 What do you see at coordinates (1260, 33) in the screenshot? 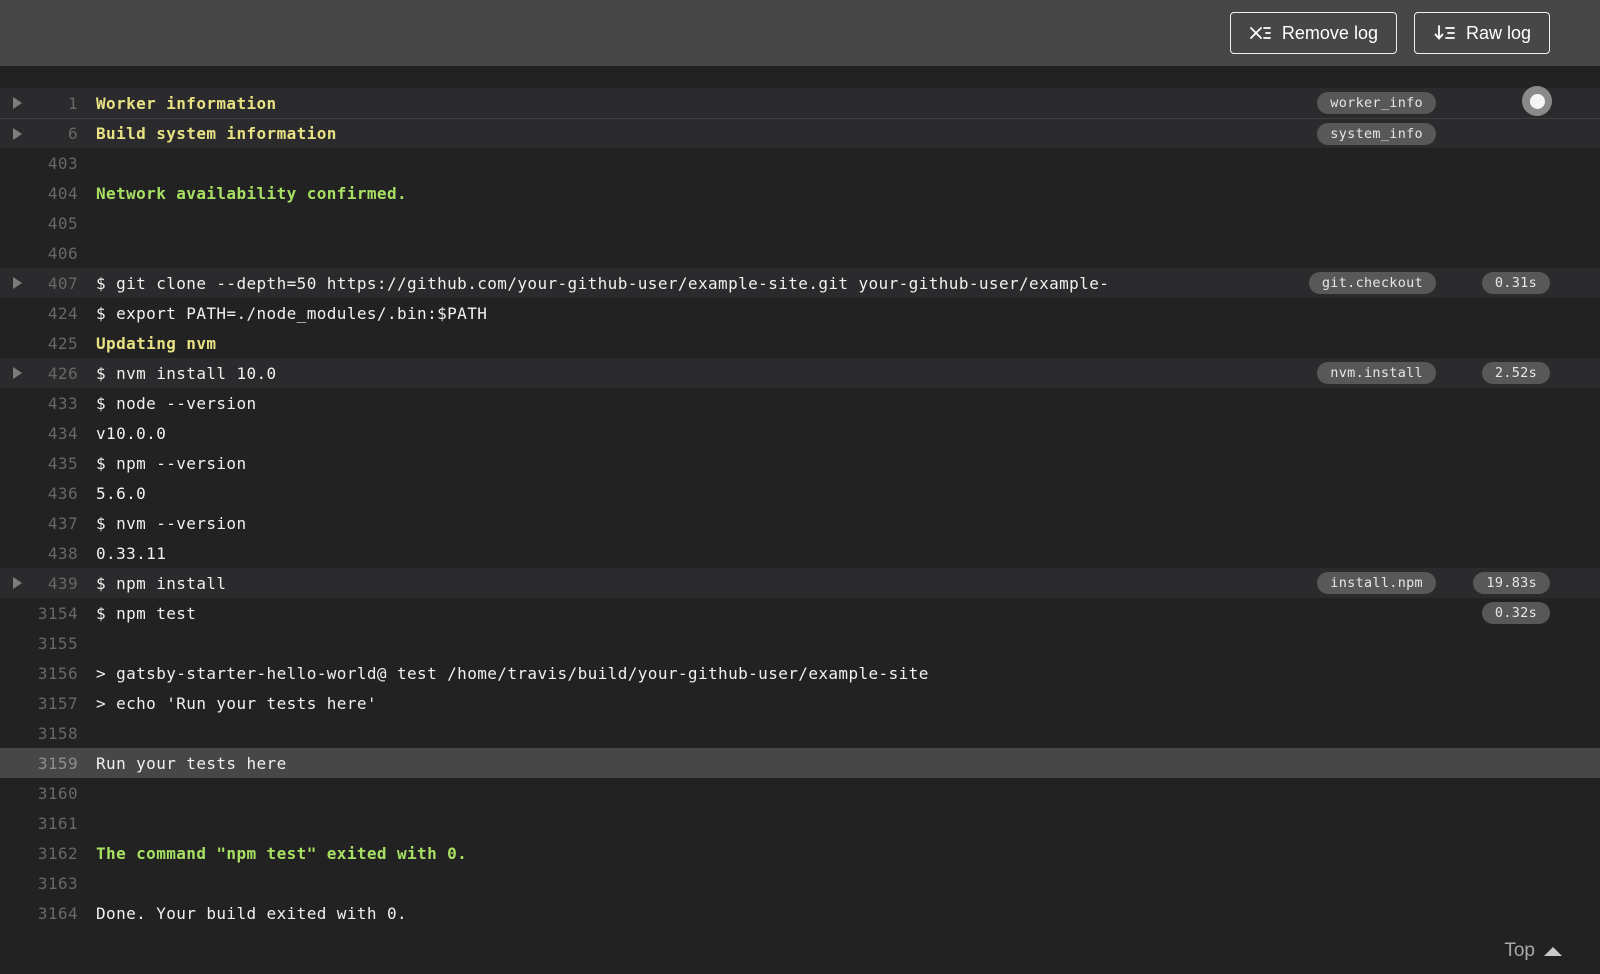
I see `remove-log-icon` at bounding box center [1260, 33].